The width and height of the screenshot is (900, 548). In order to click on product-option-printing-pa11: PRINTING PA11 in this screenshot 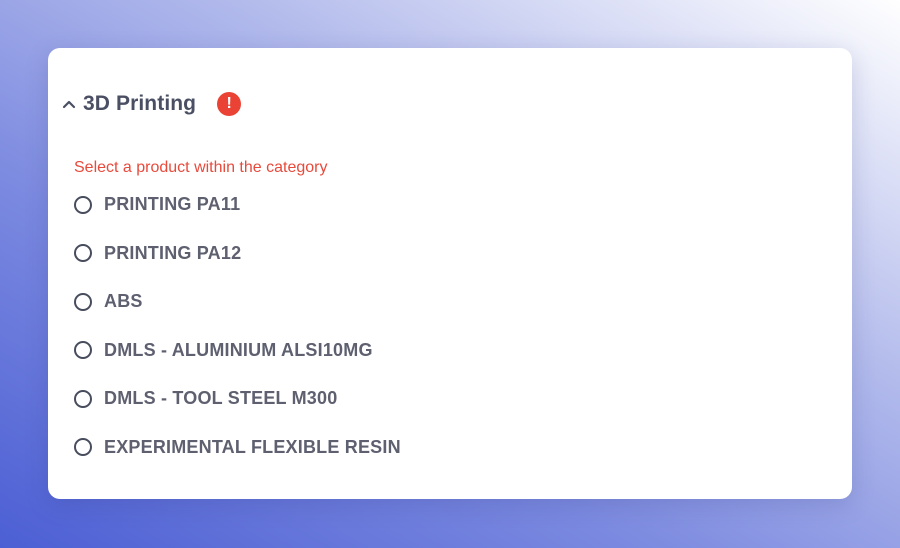, I will do `click(237, 204)`.